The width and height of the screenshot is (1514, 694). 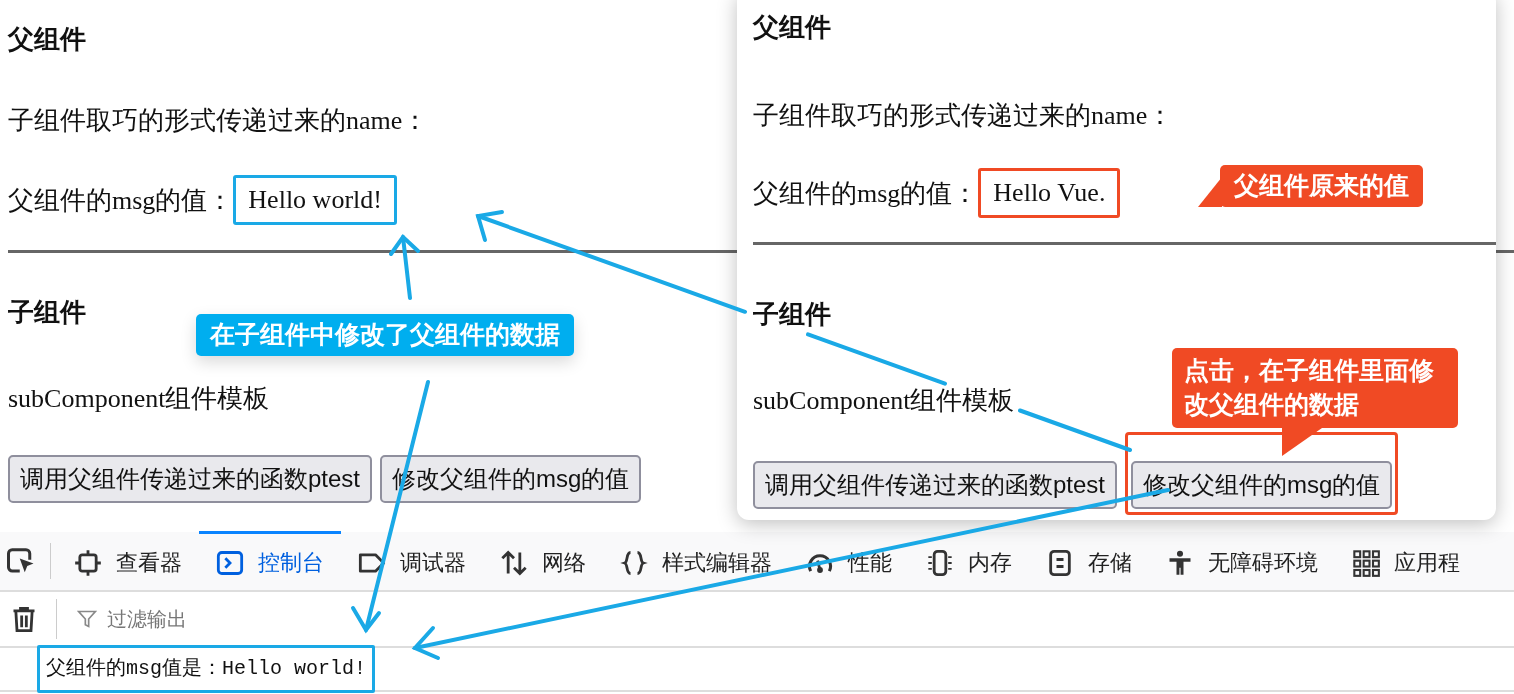 I want to click on devtools-tab: 样式编辑器, so click(x=696, y=561).